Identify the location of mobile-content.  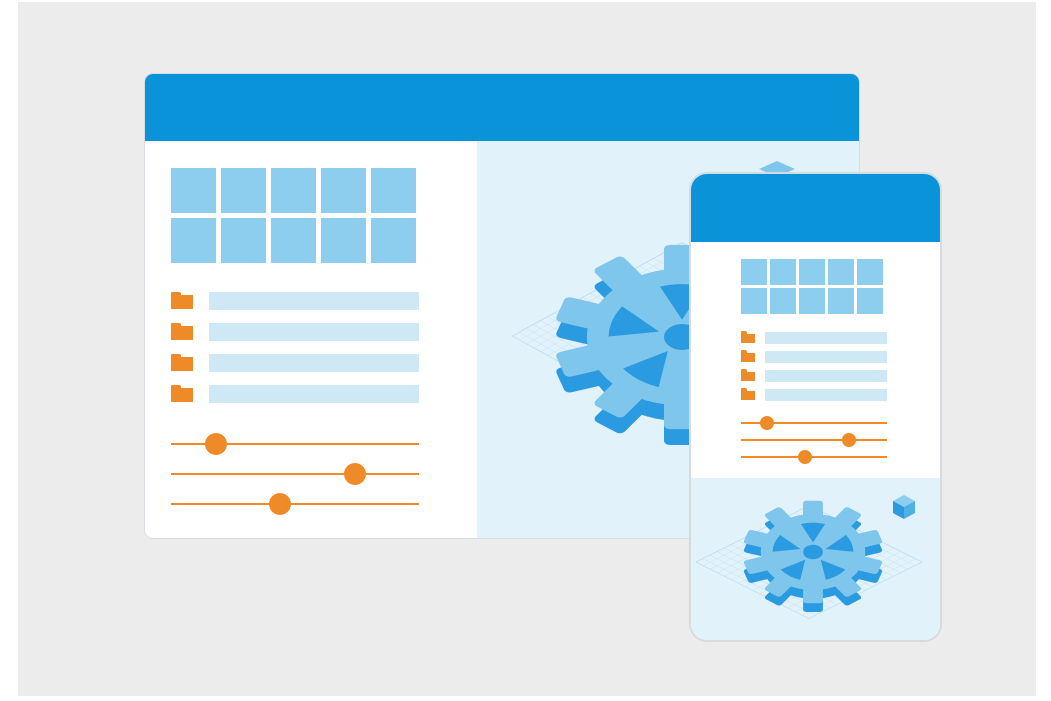
(815, 326).